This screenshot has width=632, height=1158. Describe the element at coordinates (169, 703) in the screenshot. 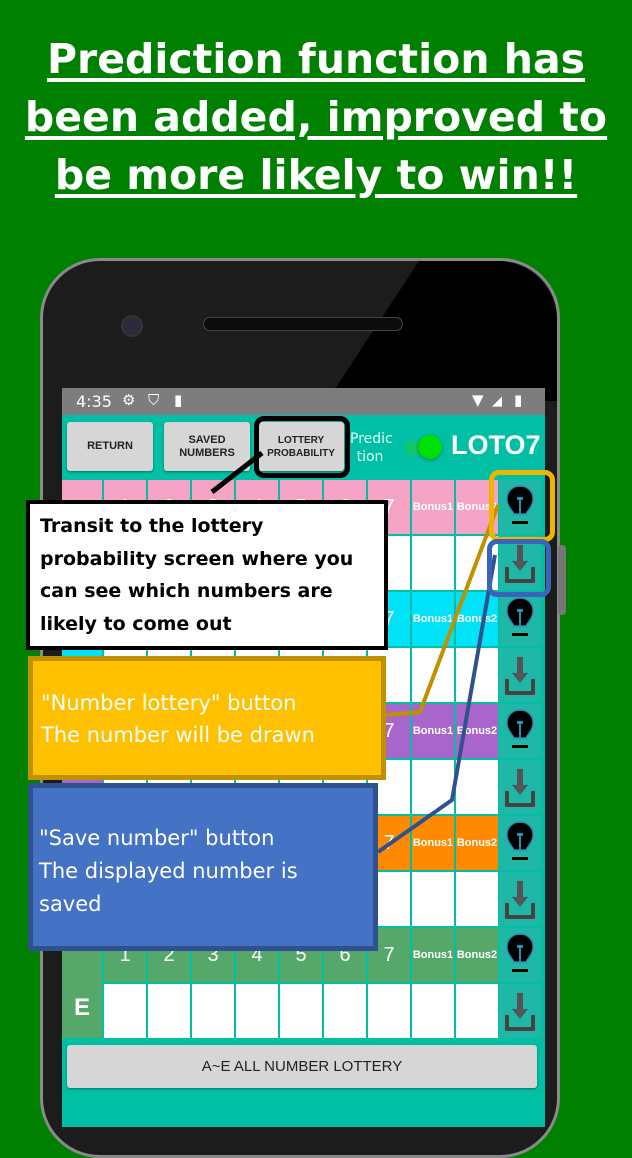

I see `callout-line: "Number lottery" button` at that location.